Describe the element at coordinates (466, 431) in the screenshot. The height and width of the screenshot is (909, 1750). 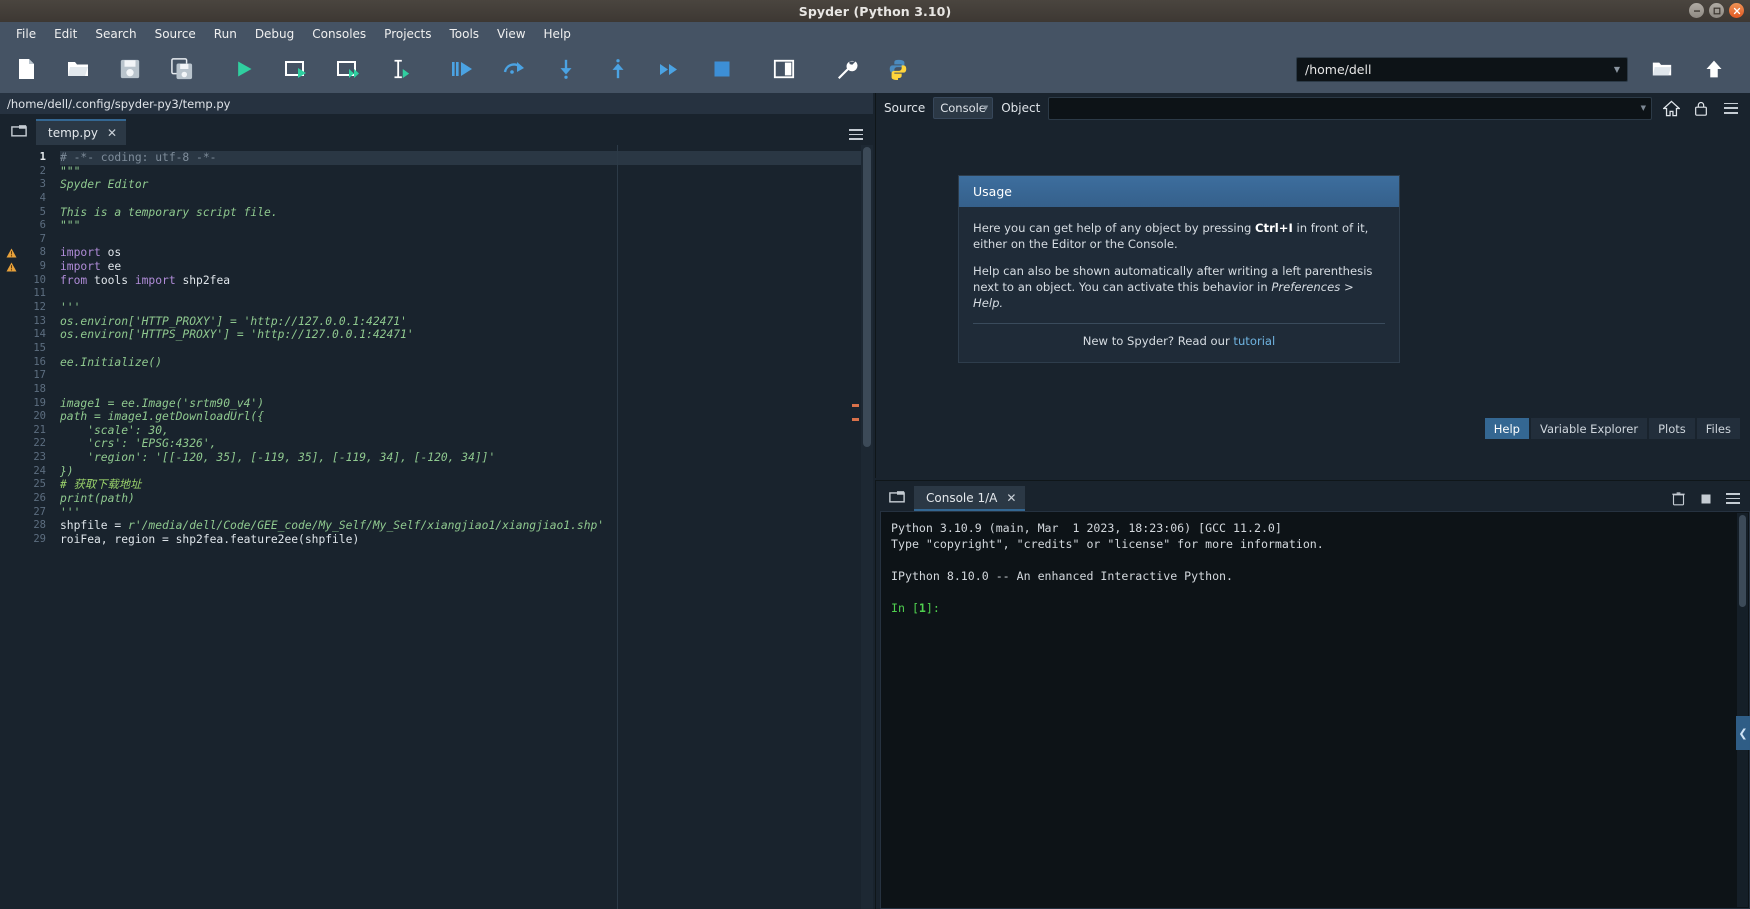
I see `code-line: 'scale': 30,` at that location.